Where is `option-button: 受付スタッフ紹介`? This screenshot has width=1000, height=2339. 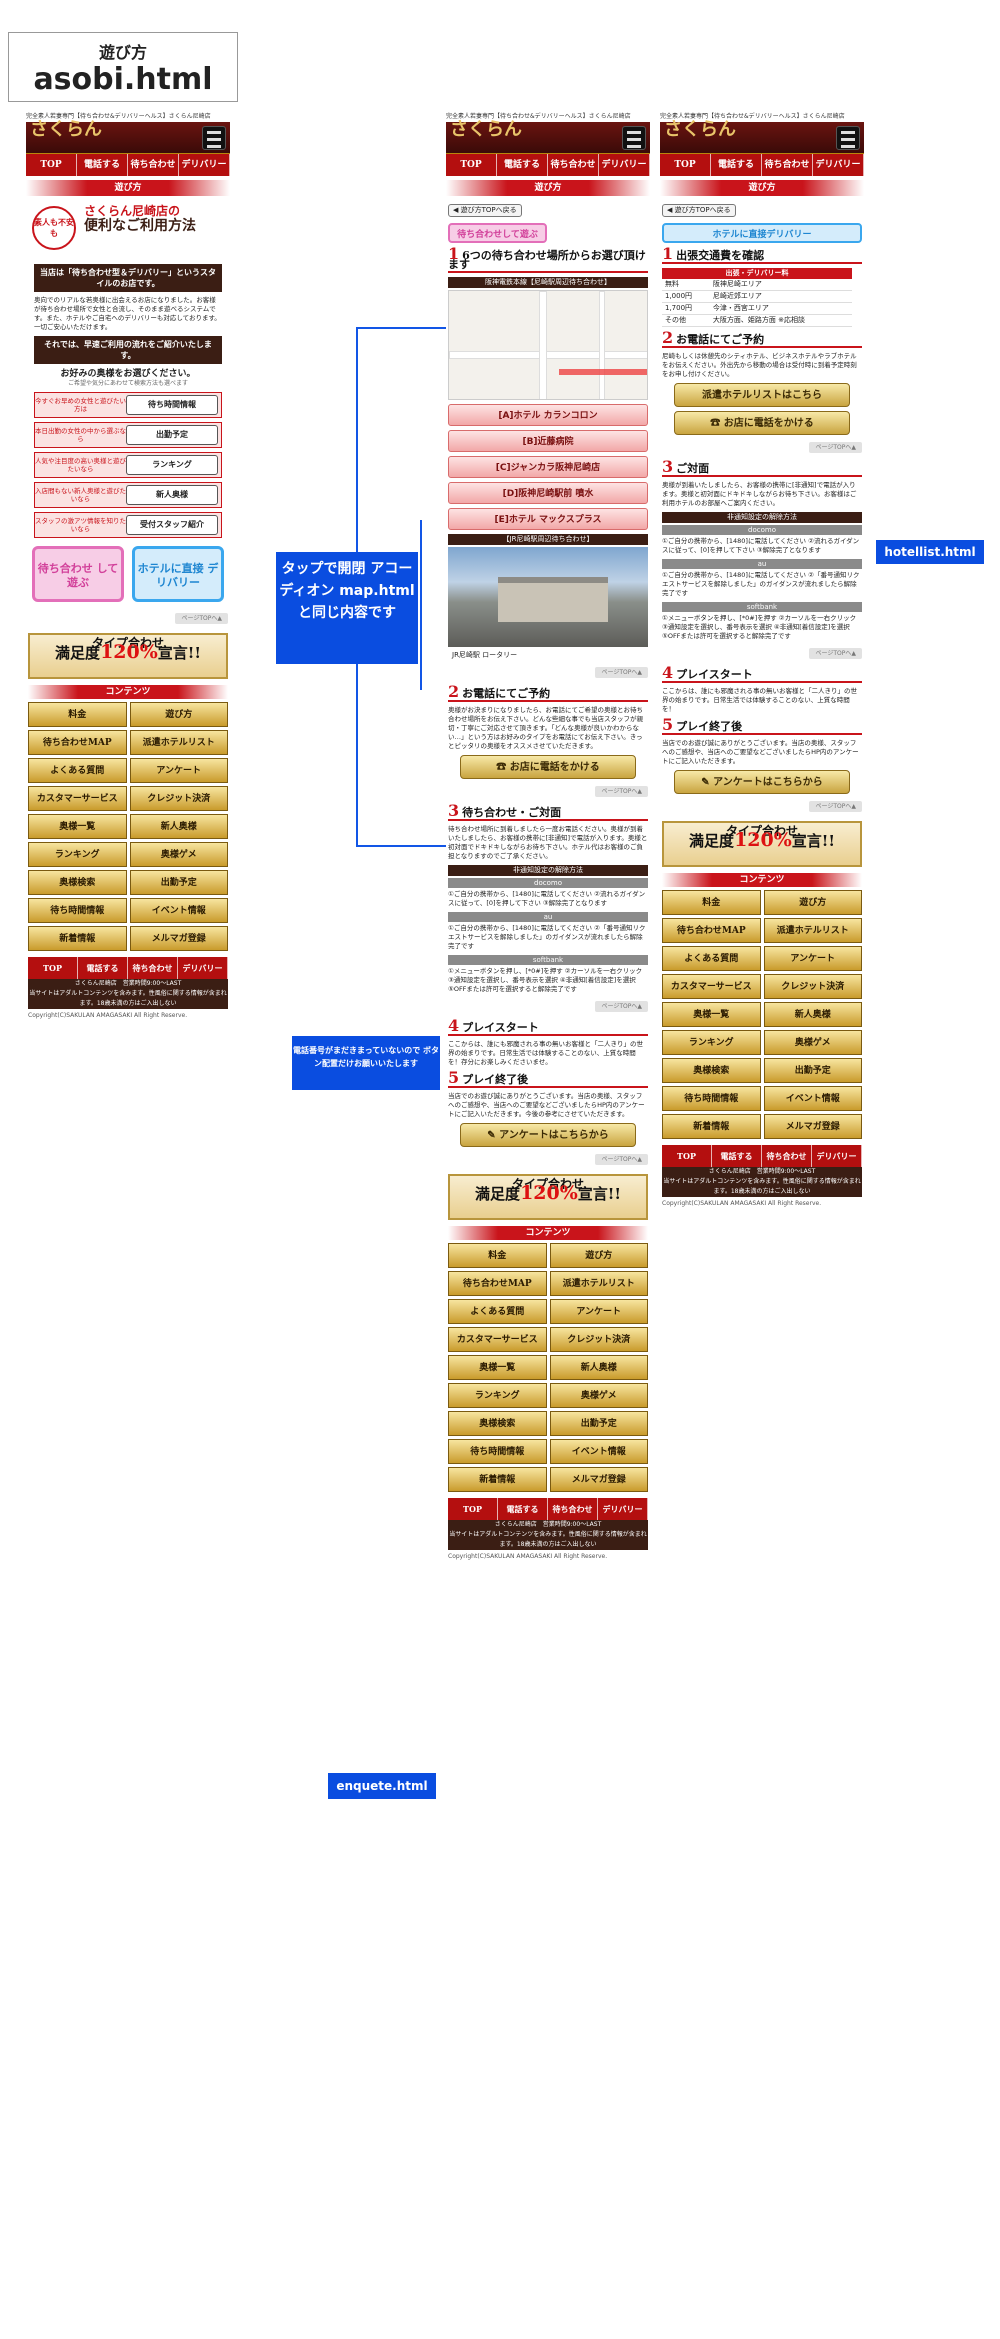
option-button: 受付スタッフ紹介 is located at coordinates (172, 525).